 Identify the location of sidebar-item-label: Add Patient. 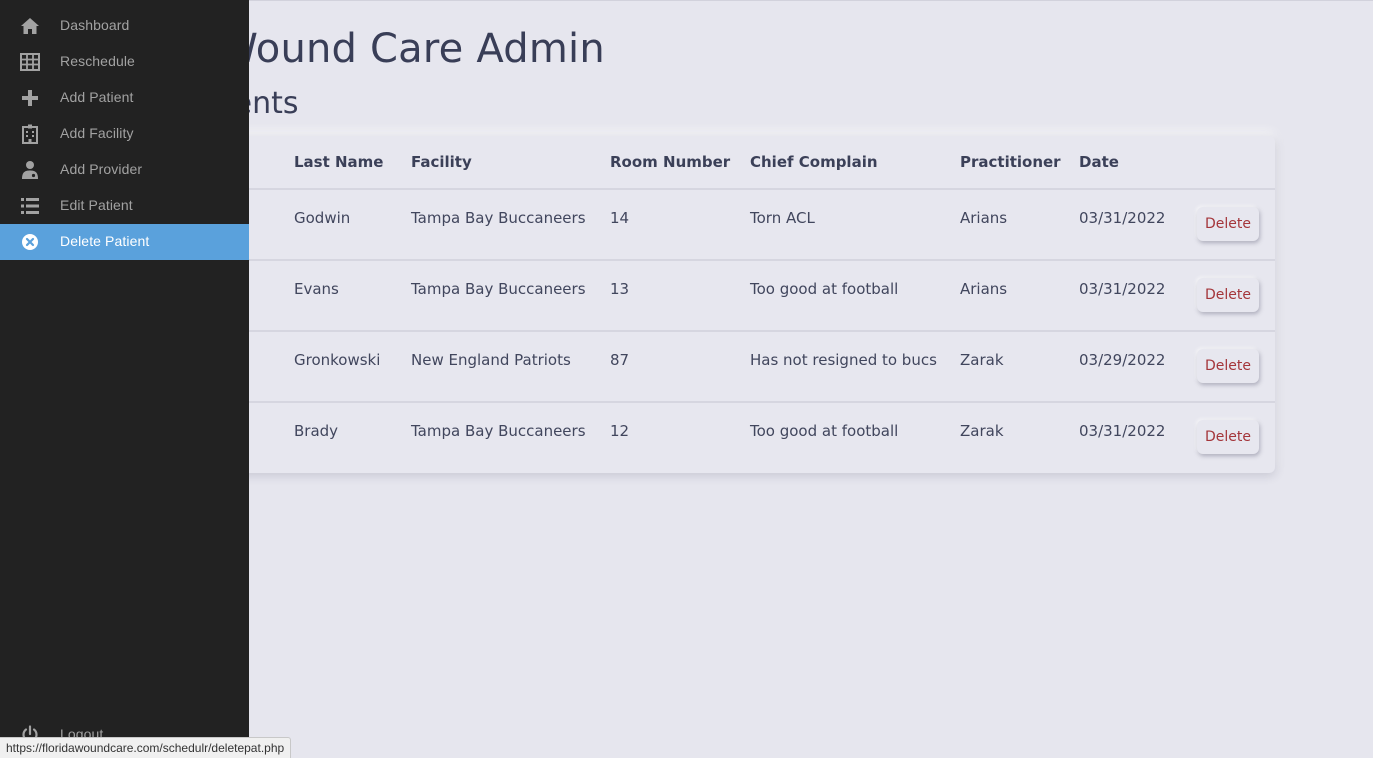
(97, 97).